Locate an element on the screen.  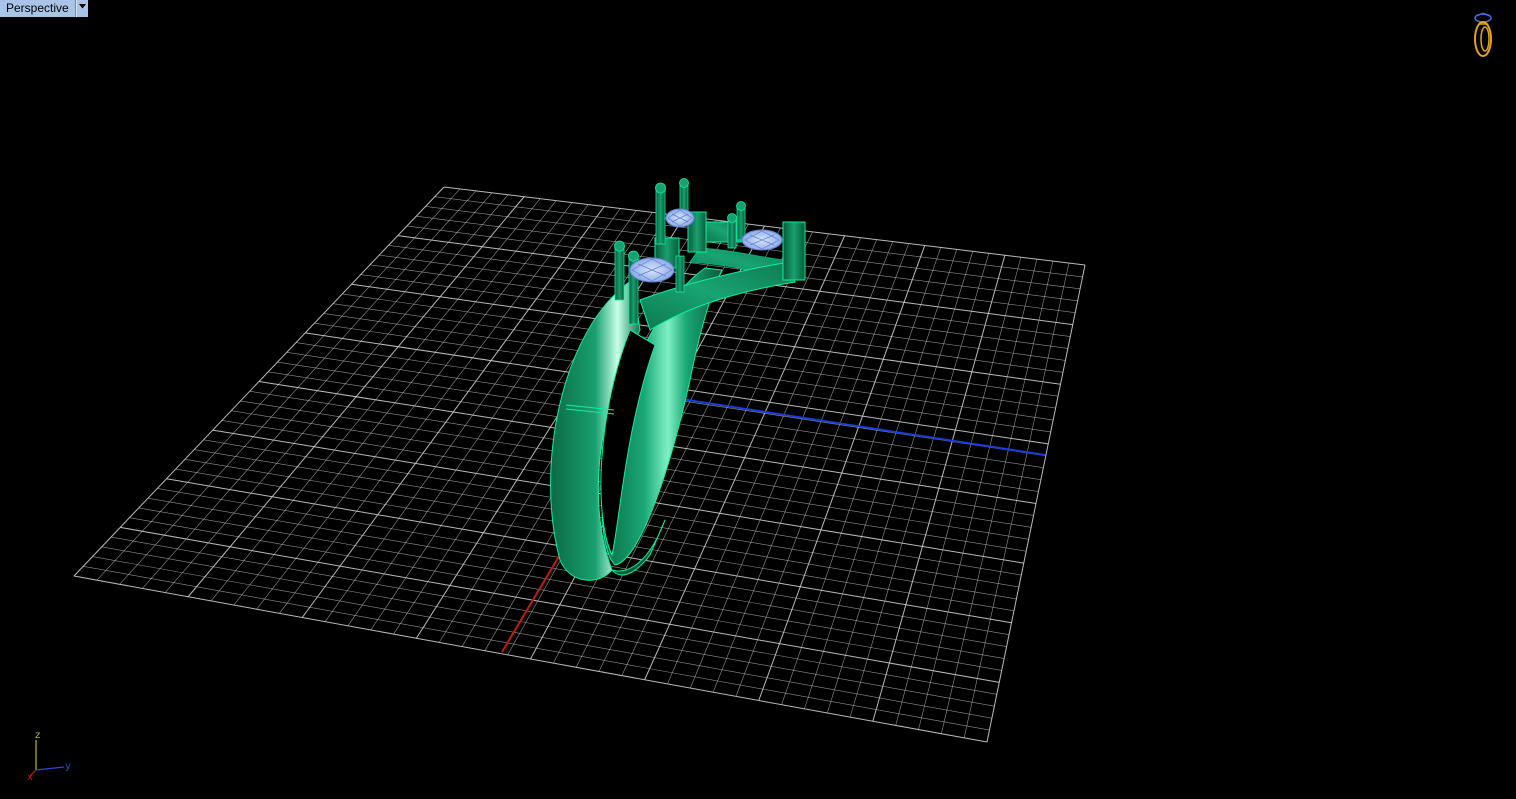
dropdown-arrow-icon is located at coordinates (81, 8).